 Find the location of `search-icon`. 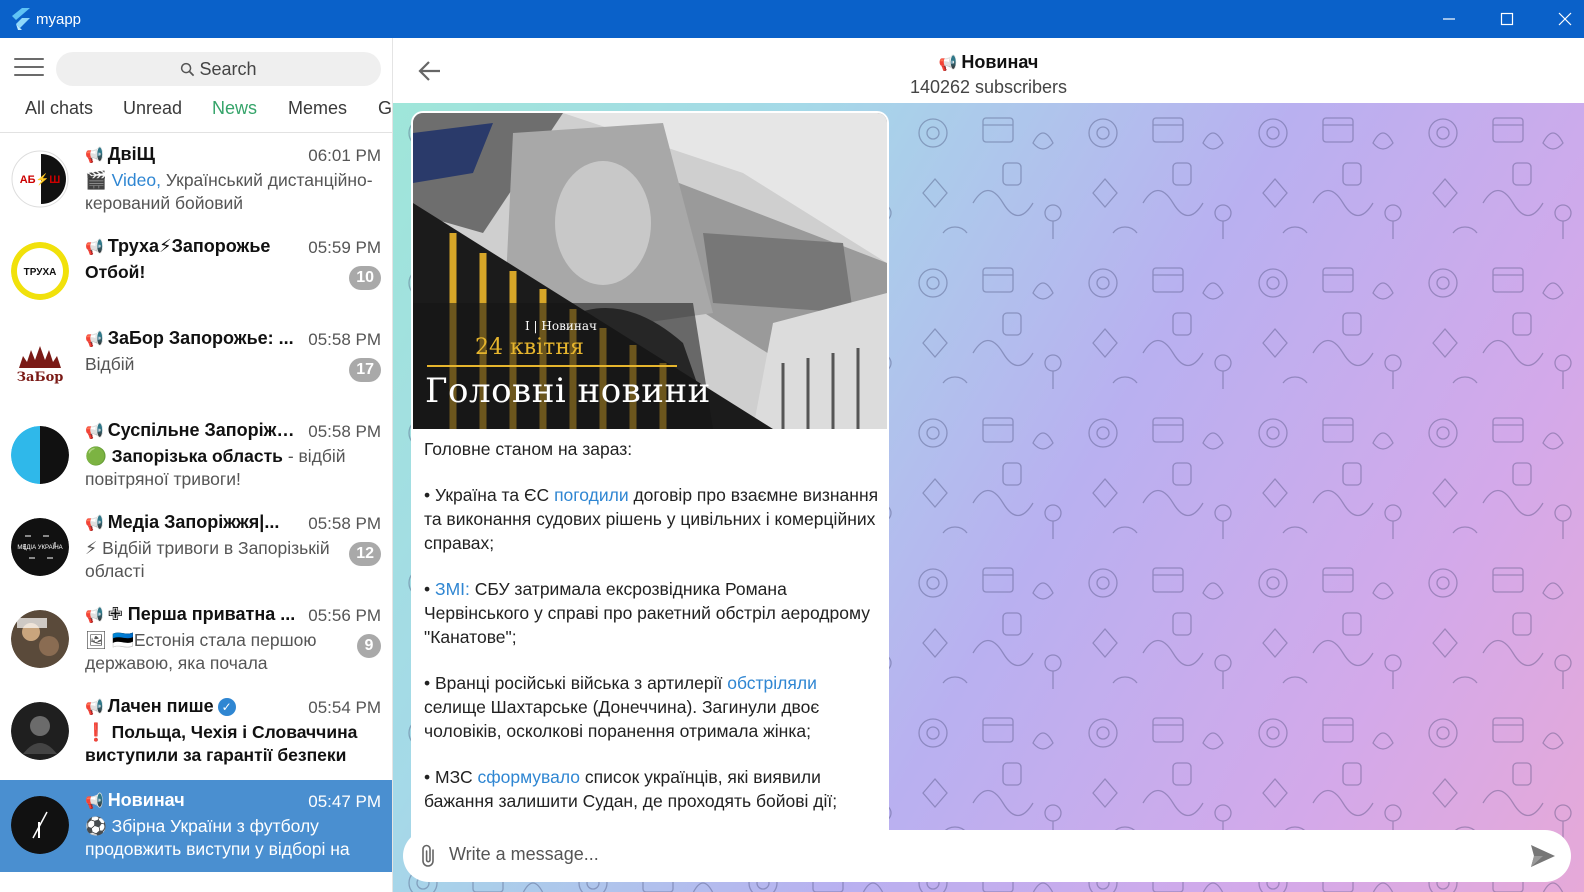

search-icon is located at coordinates (188, 69).